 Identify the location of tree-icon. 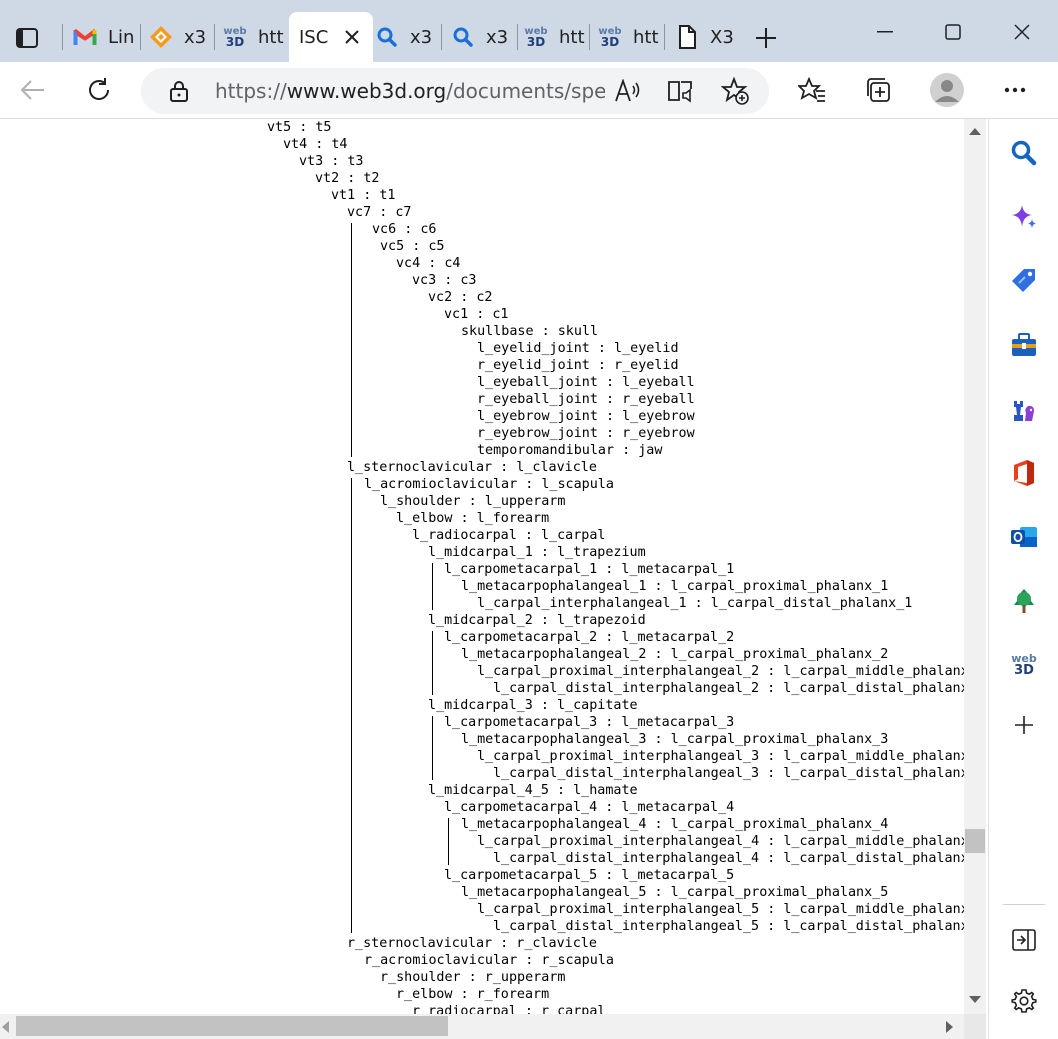
(1024, 601).